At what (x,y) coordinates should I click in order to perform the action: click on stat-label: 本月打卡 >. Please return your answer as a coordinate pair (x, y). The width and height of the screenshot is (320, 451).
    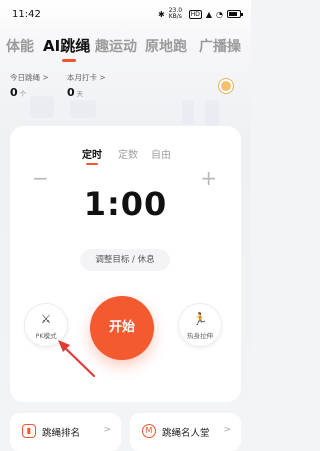
    Looking at the image, I should click on (86, 77).